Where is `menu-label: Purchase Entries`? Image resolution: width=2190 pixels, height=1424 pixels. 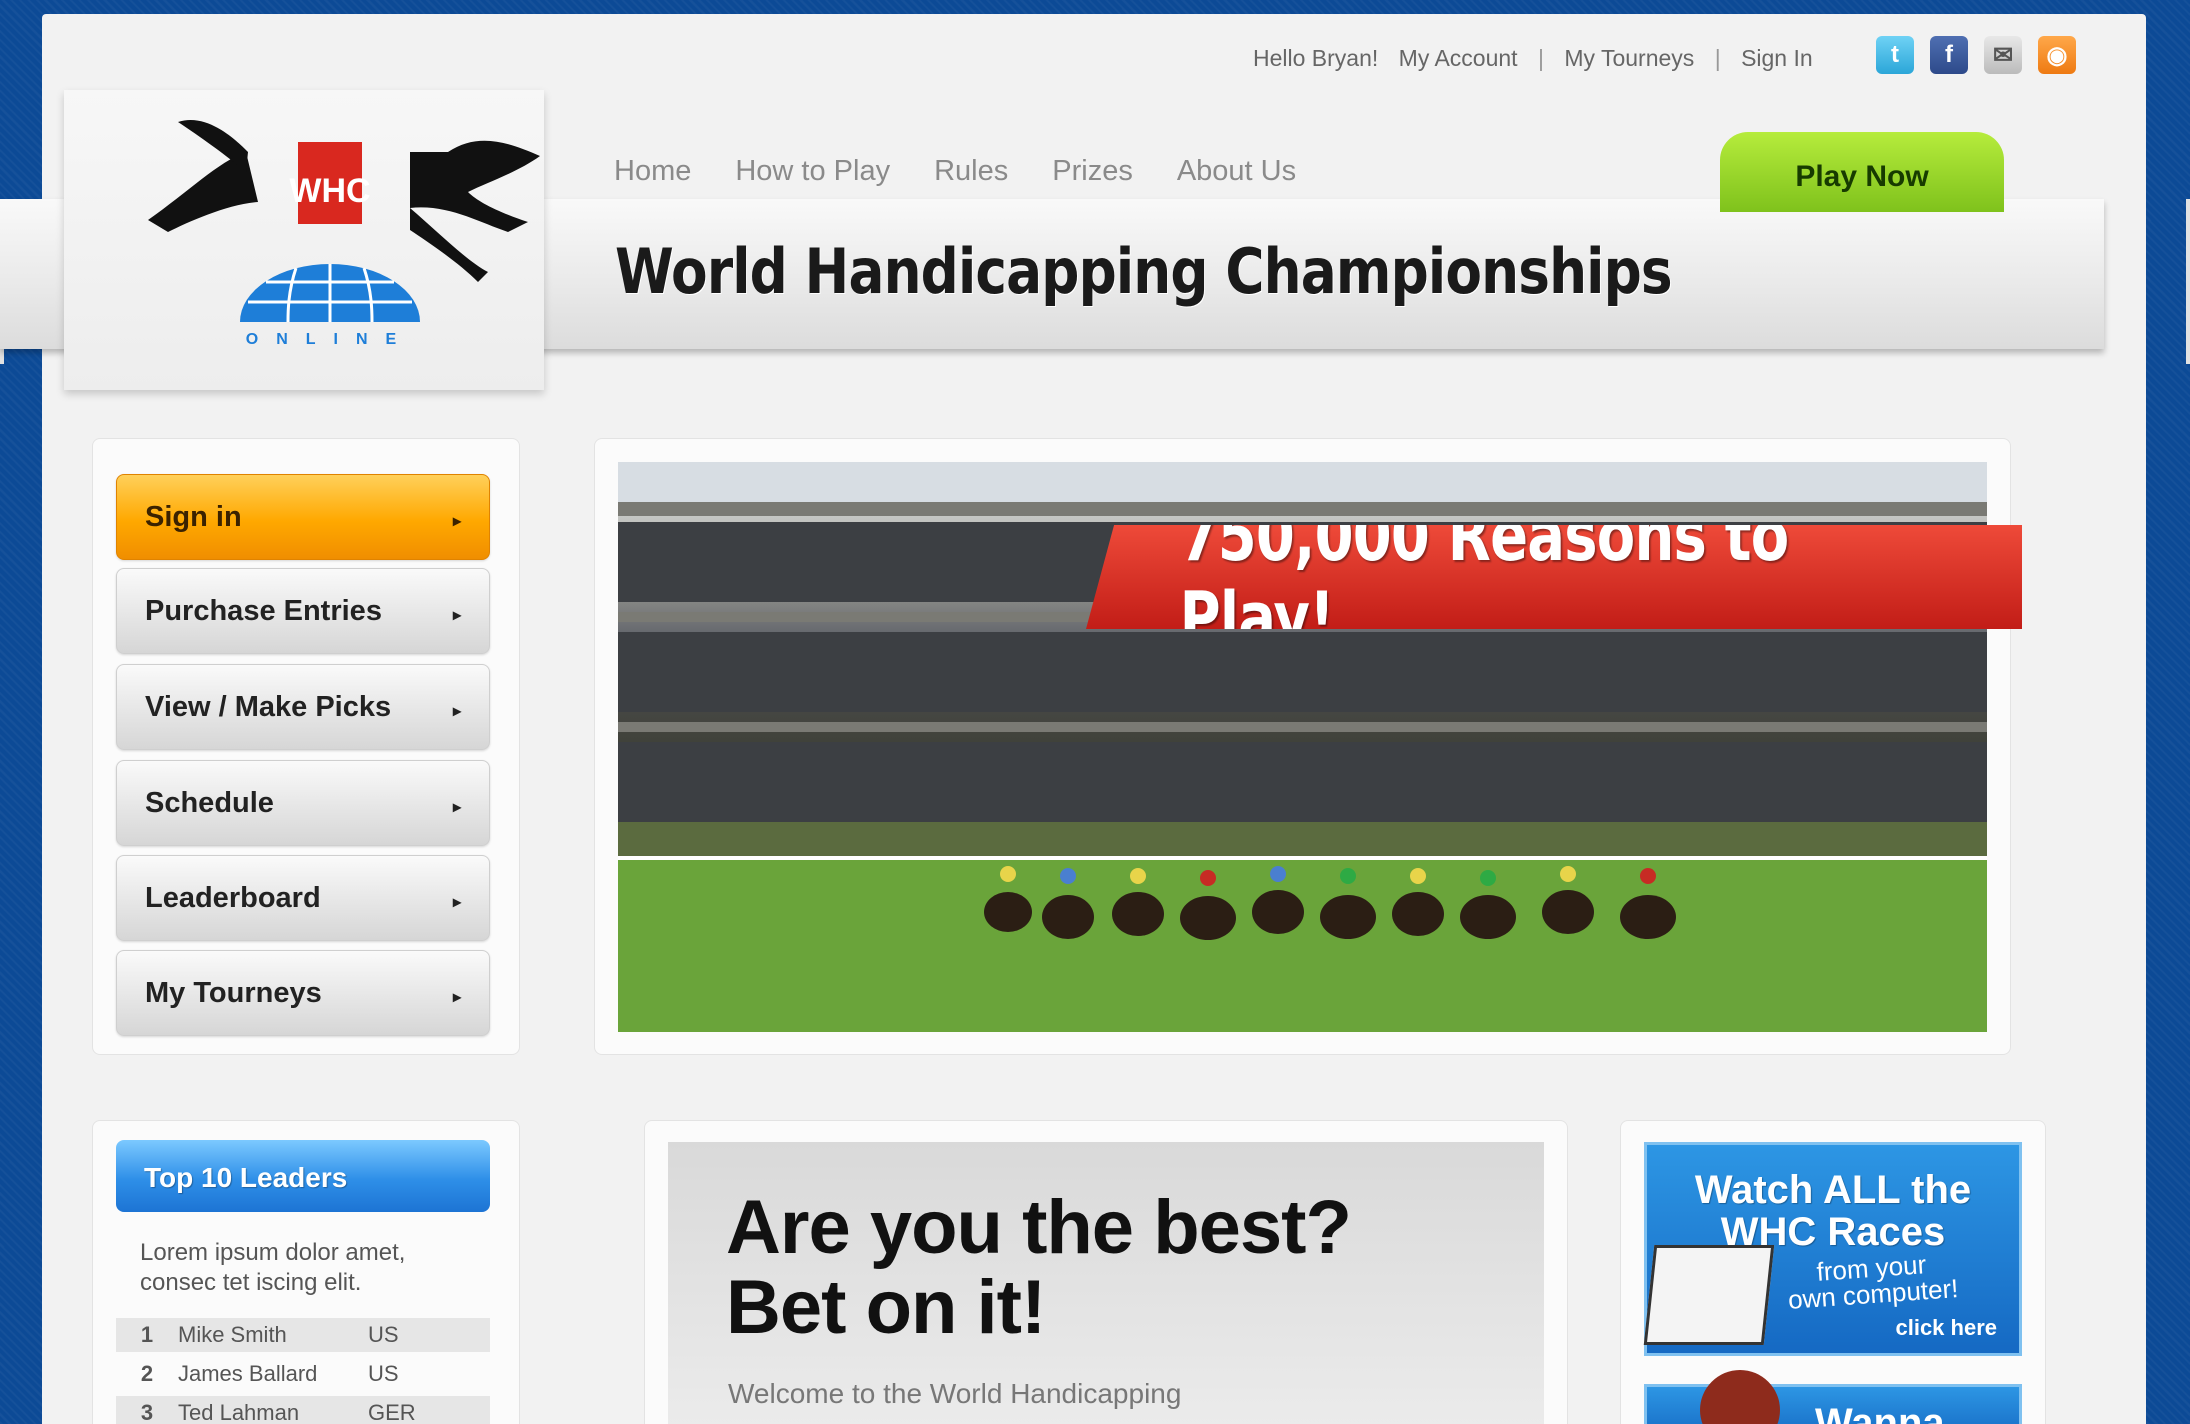
menu-label: Purchase Entries is located at coordinates (263, 610).